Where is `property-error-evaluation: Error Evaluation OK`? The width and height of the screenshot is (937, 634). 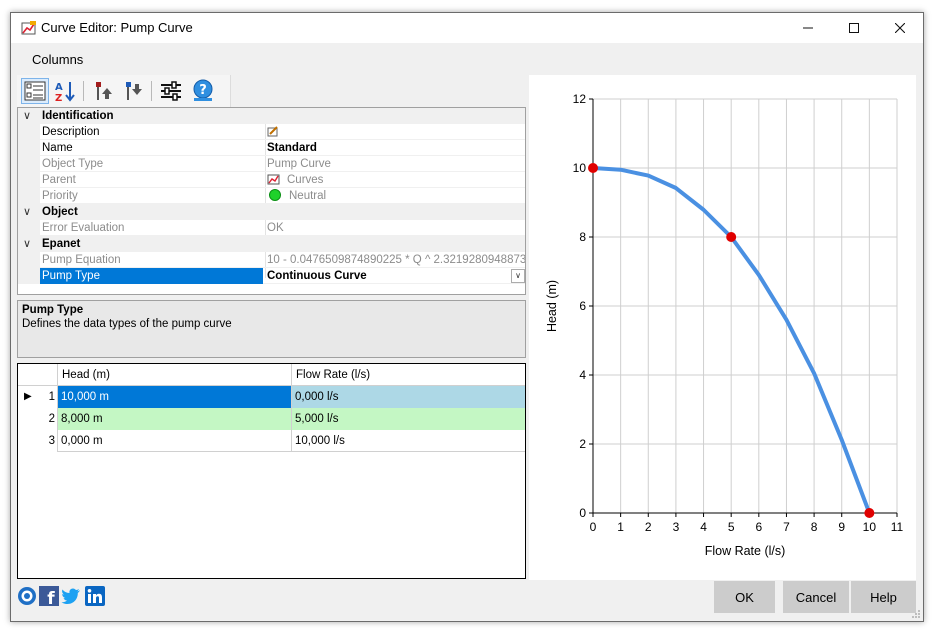
property-error-evaluation: Error Evaluation OK is located at coordinates (271, 228).